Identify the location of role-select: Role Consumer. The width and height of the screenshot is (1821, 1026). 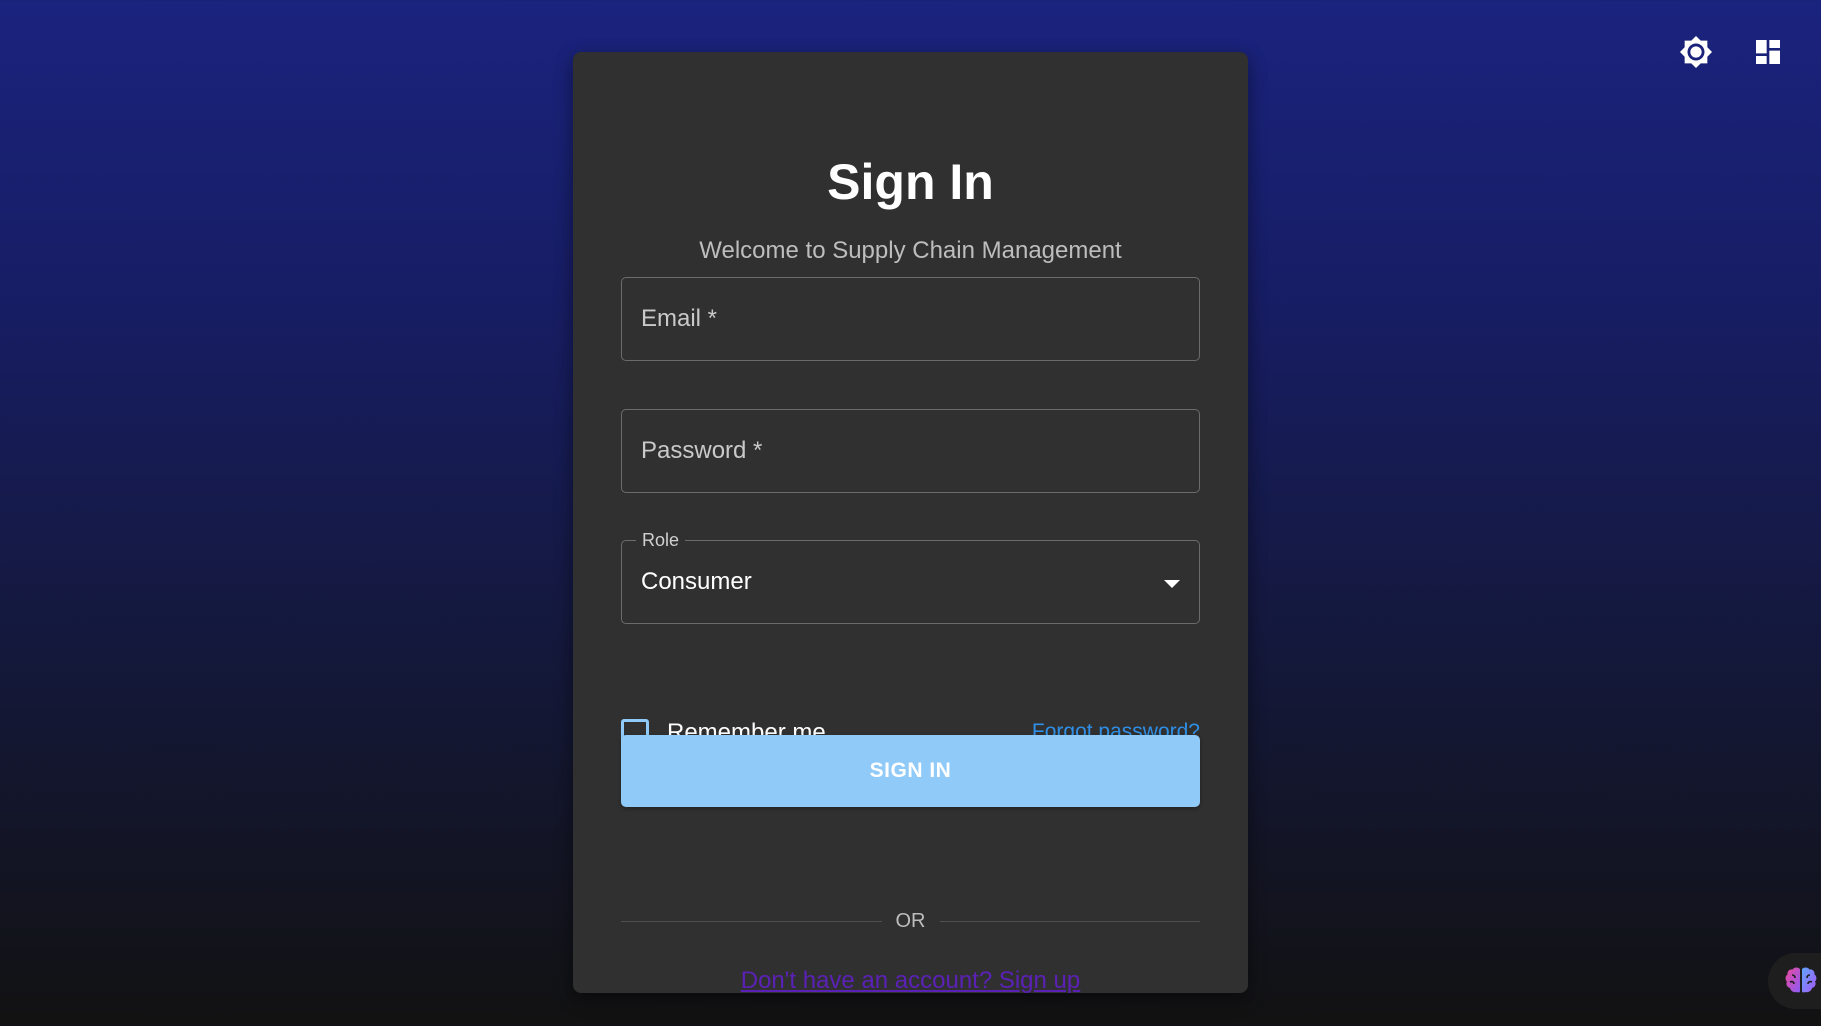
(910, 577).